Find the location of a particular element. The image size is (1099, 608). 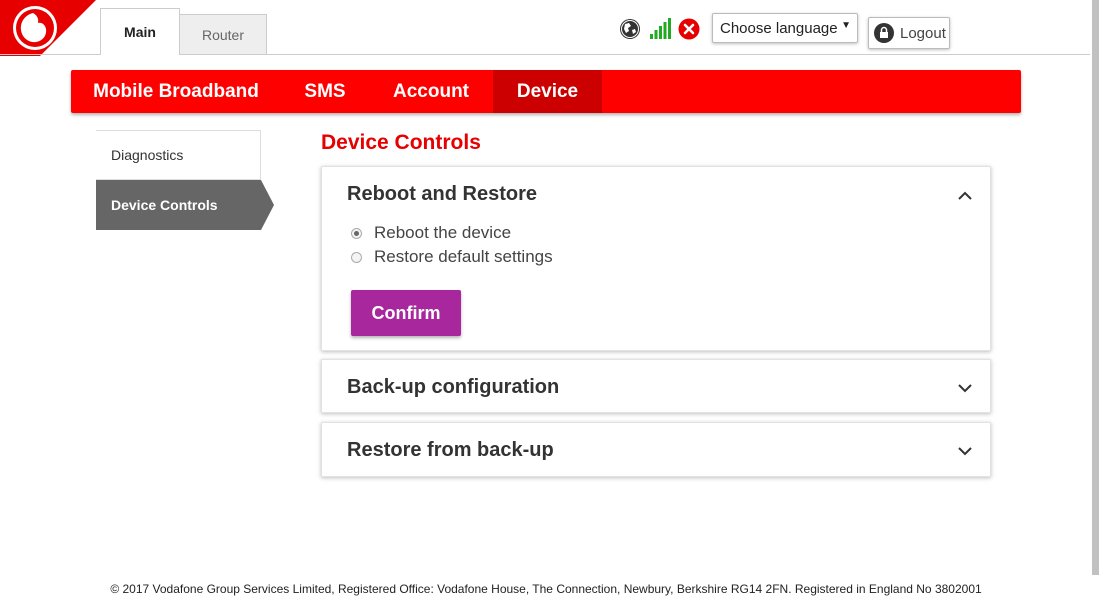

restore-from-backup-panel: Restore from back-up is located at coordinates (656, 449).